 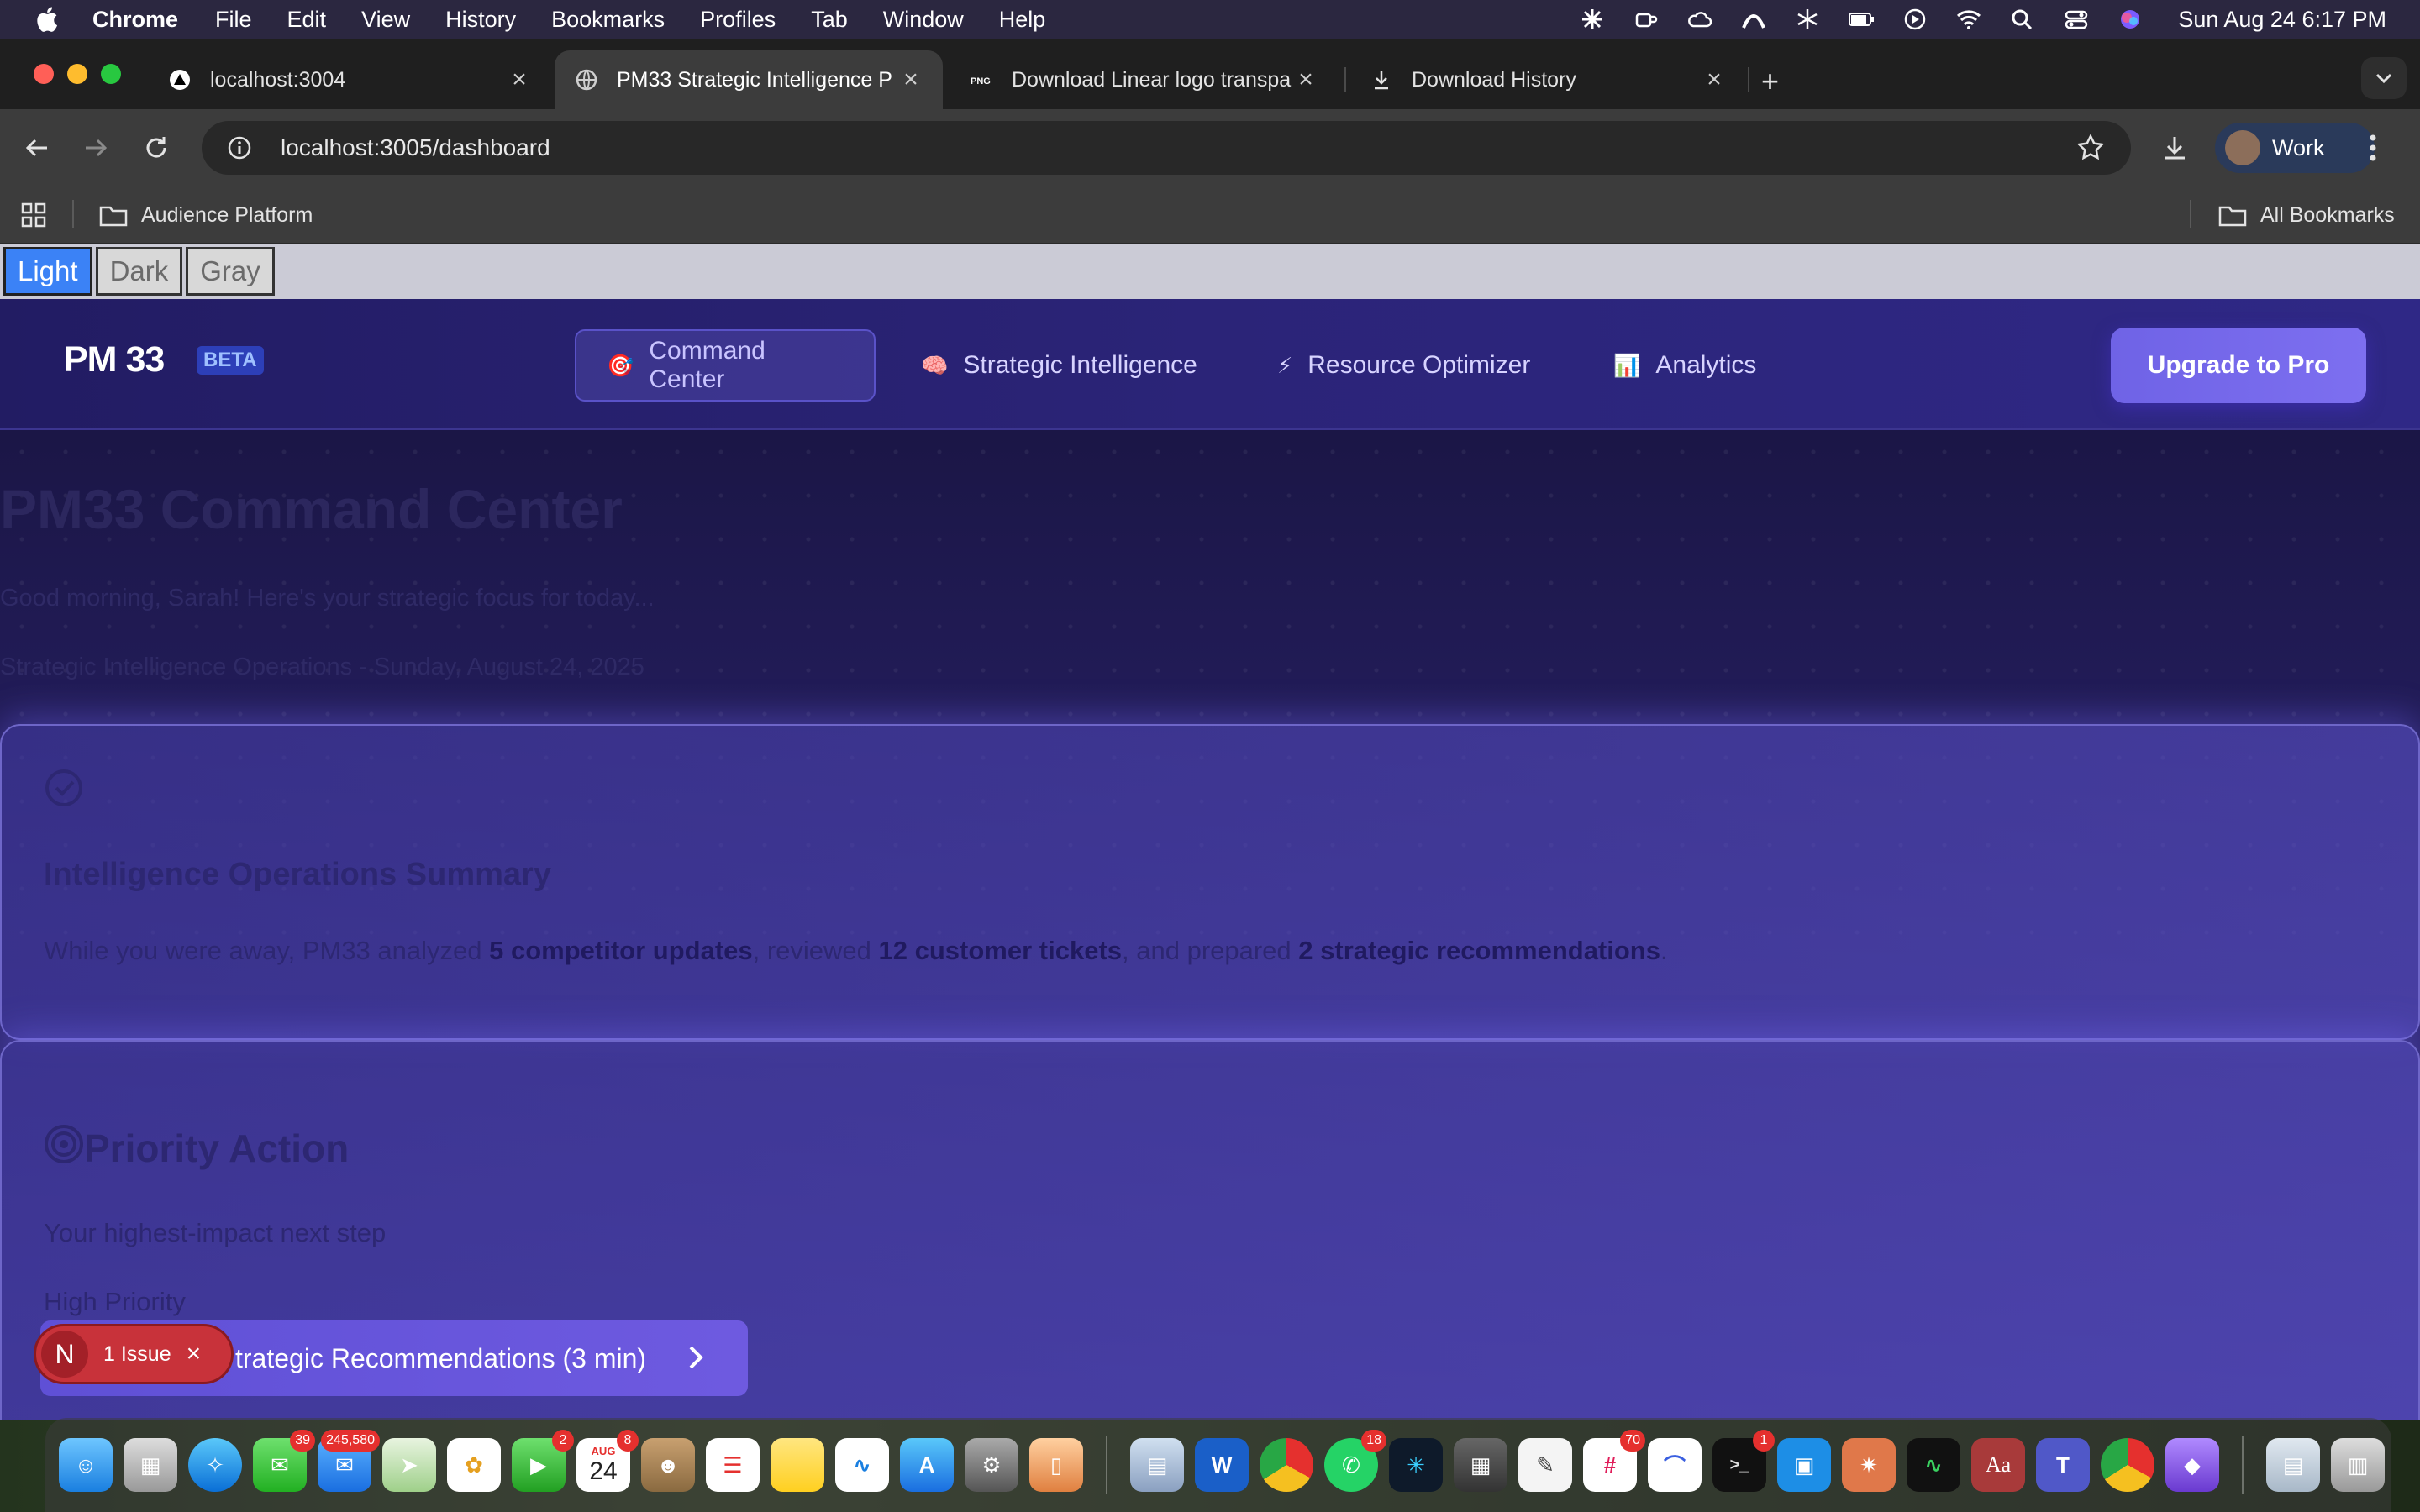 What do you see at coordinates (668, 1465) in the screenshot?
I see `contacts-icon: ☻` at bounding box center [668, 1465].